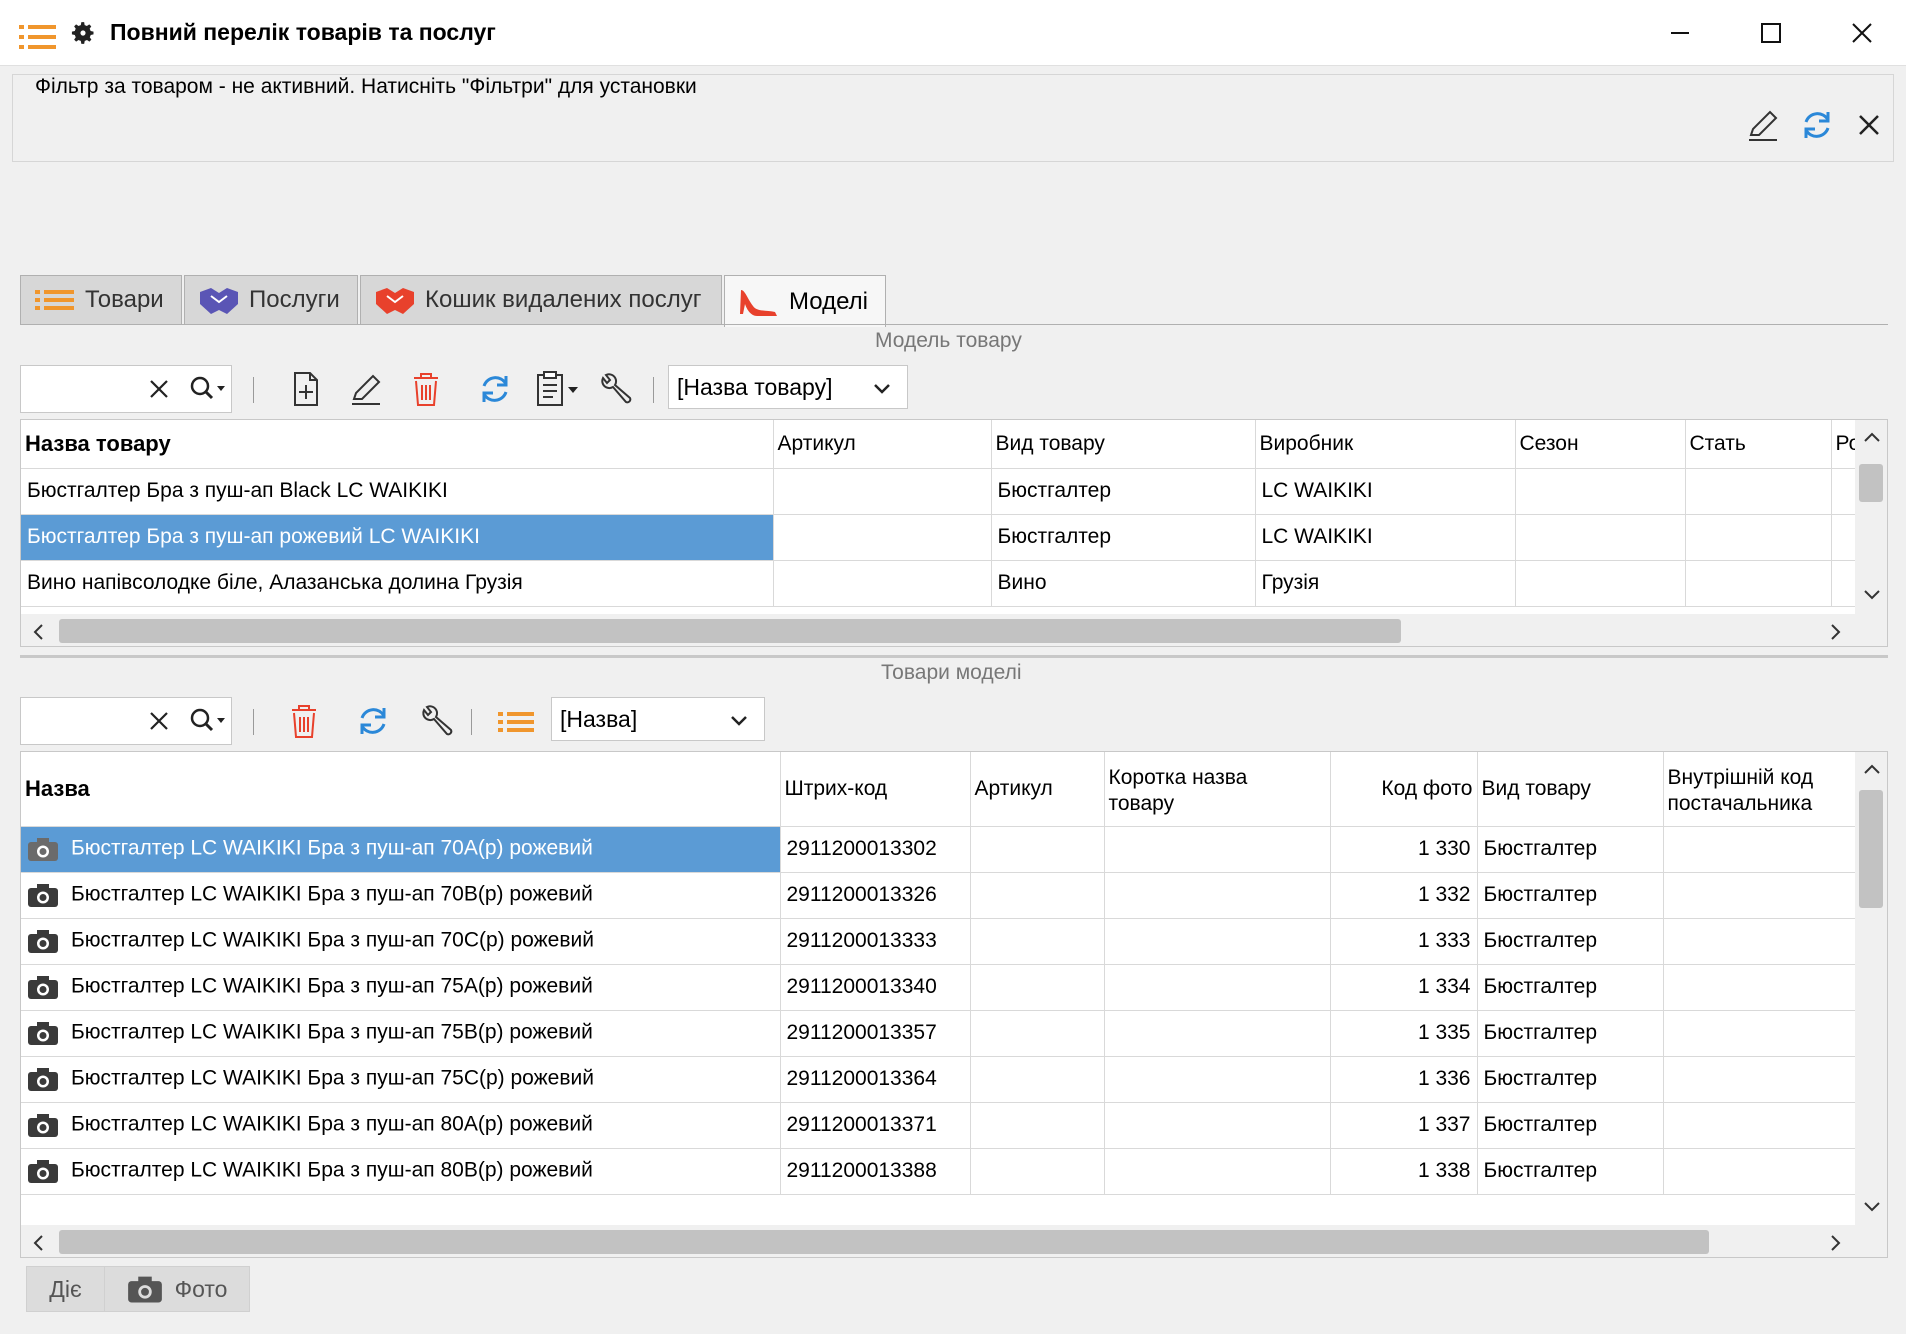 The width and height of the screenshot is (1906, 1334). I want to click on header-line: Внутрішній код, so click(1740, 777).